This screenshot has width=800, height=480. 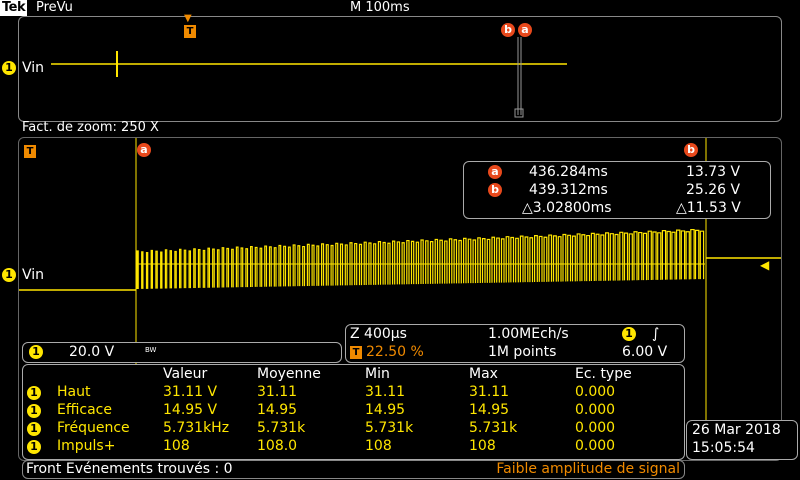 What do you see at coordinates (190, 31) in the screenshot?
I see `overview-trigger-marker: T` at bounding box center [190, 31].